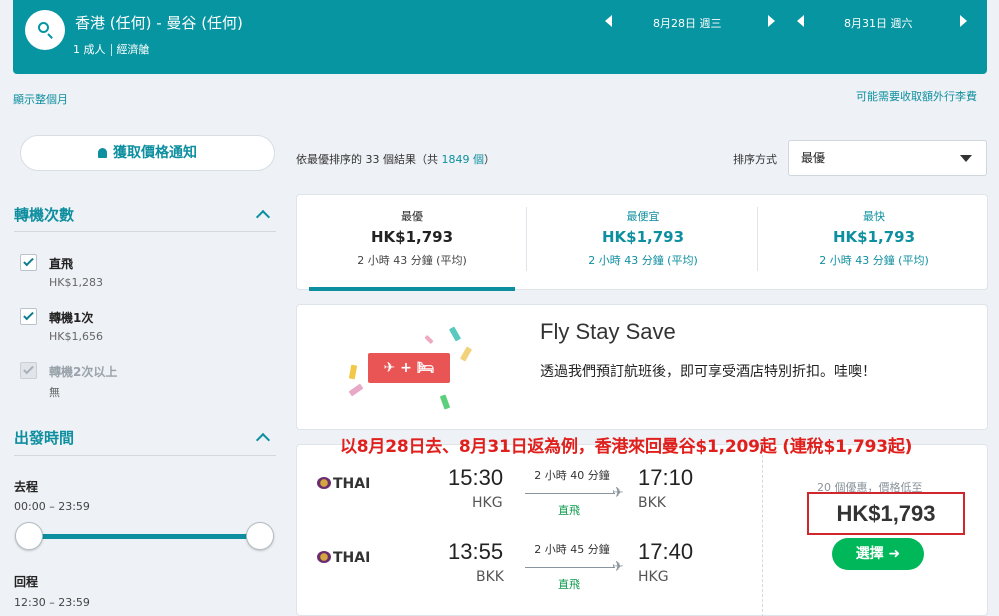 The width and height of the screenshot is (999, 616). I want to click on passenger-cabin-info: 1 成人 經濟艙, so click(111, 49).